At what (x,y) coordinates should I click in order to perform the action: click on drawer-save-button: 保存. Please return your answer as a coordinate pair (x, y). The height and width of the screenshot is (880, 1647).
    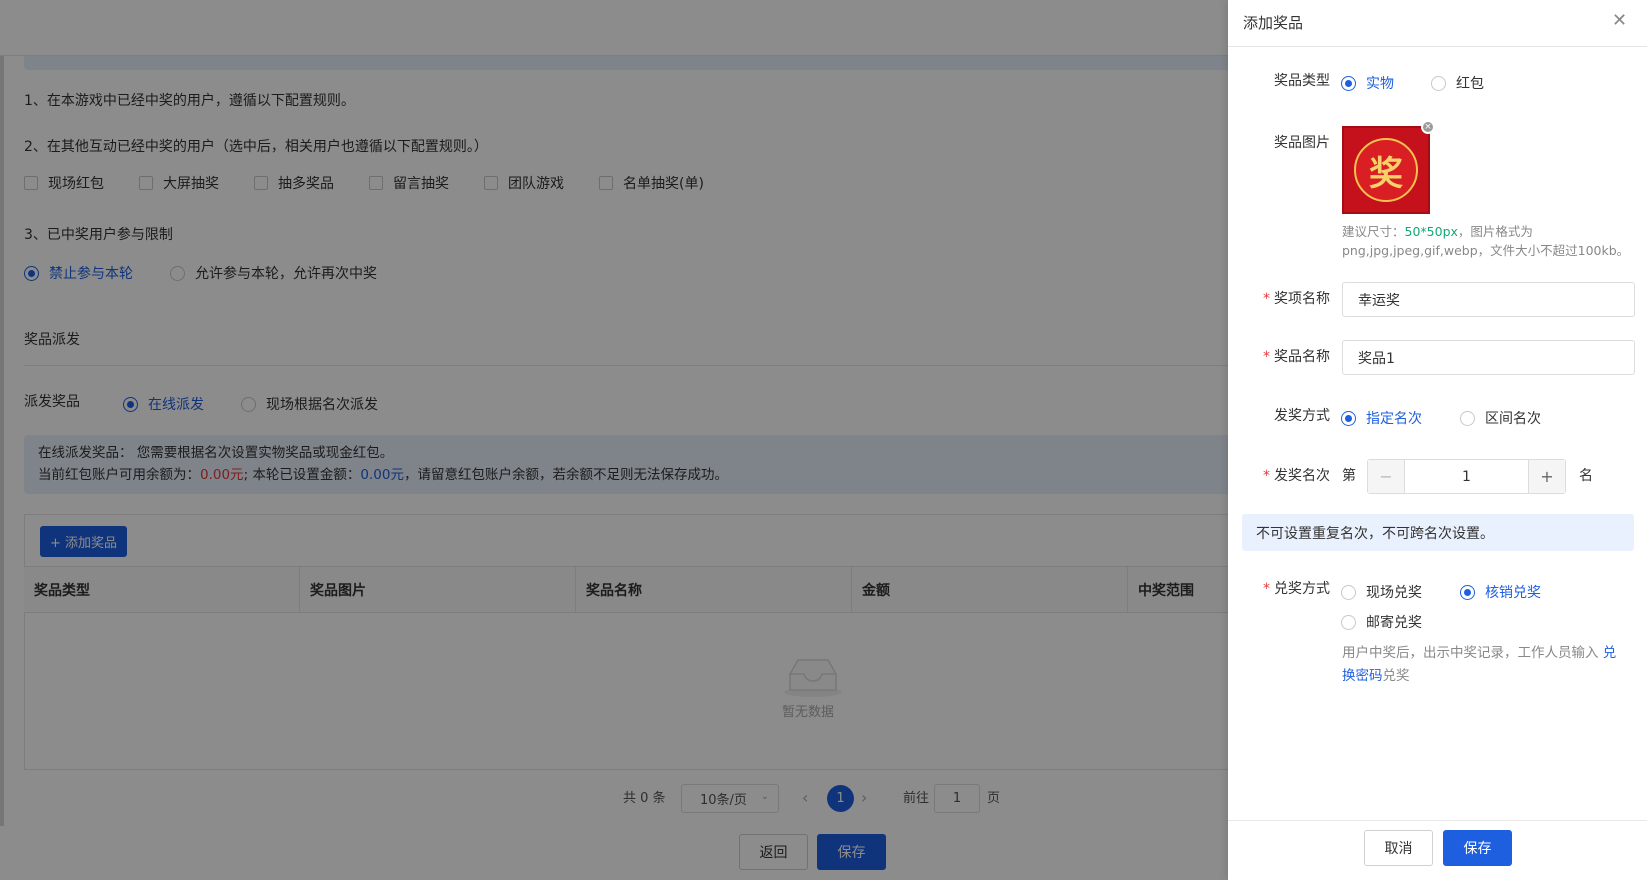
    Looking at the image, I should click on (1477, 848).